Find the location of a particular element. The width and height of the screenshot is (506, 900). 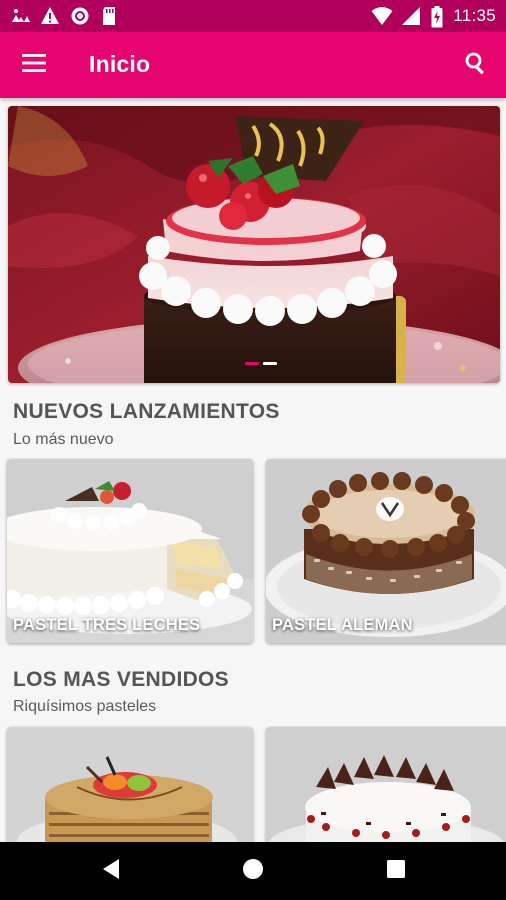

section-subtitle-bestsellers: Riquísimos pasteles is located at coordinates (85, 706).